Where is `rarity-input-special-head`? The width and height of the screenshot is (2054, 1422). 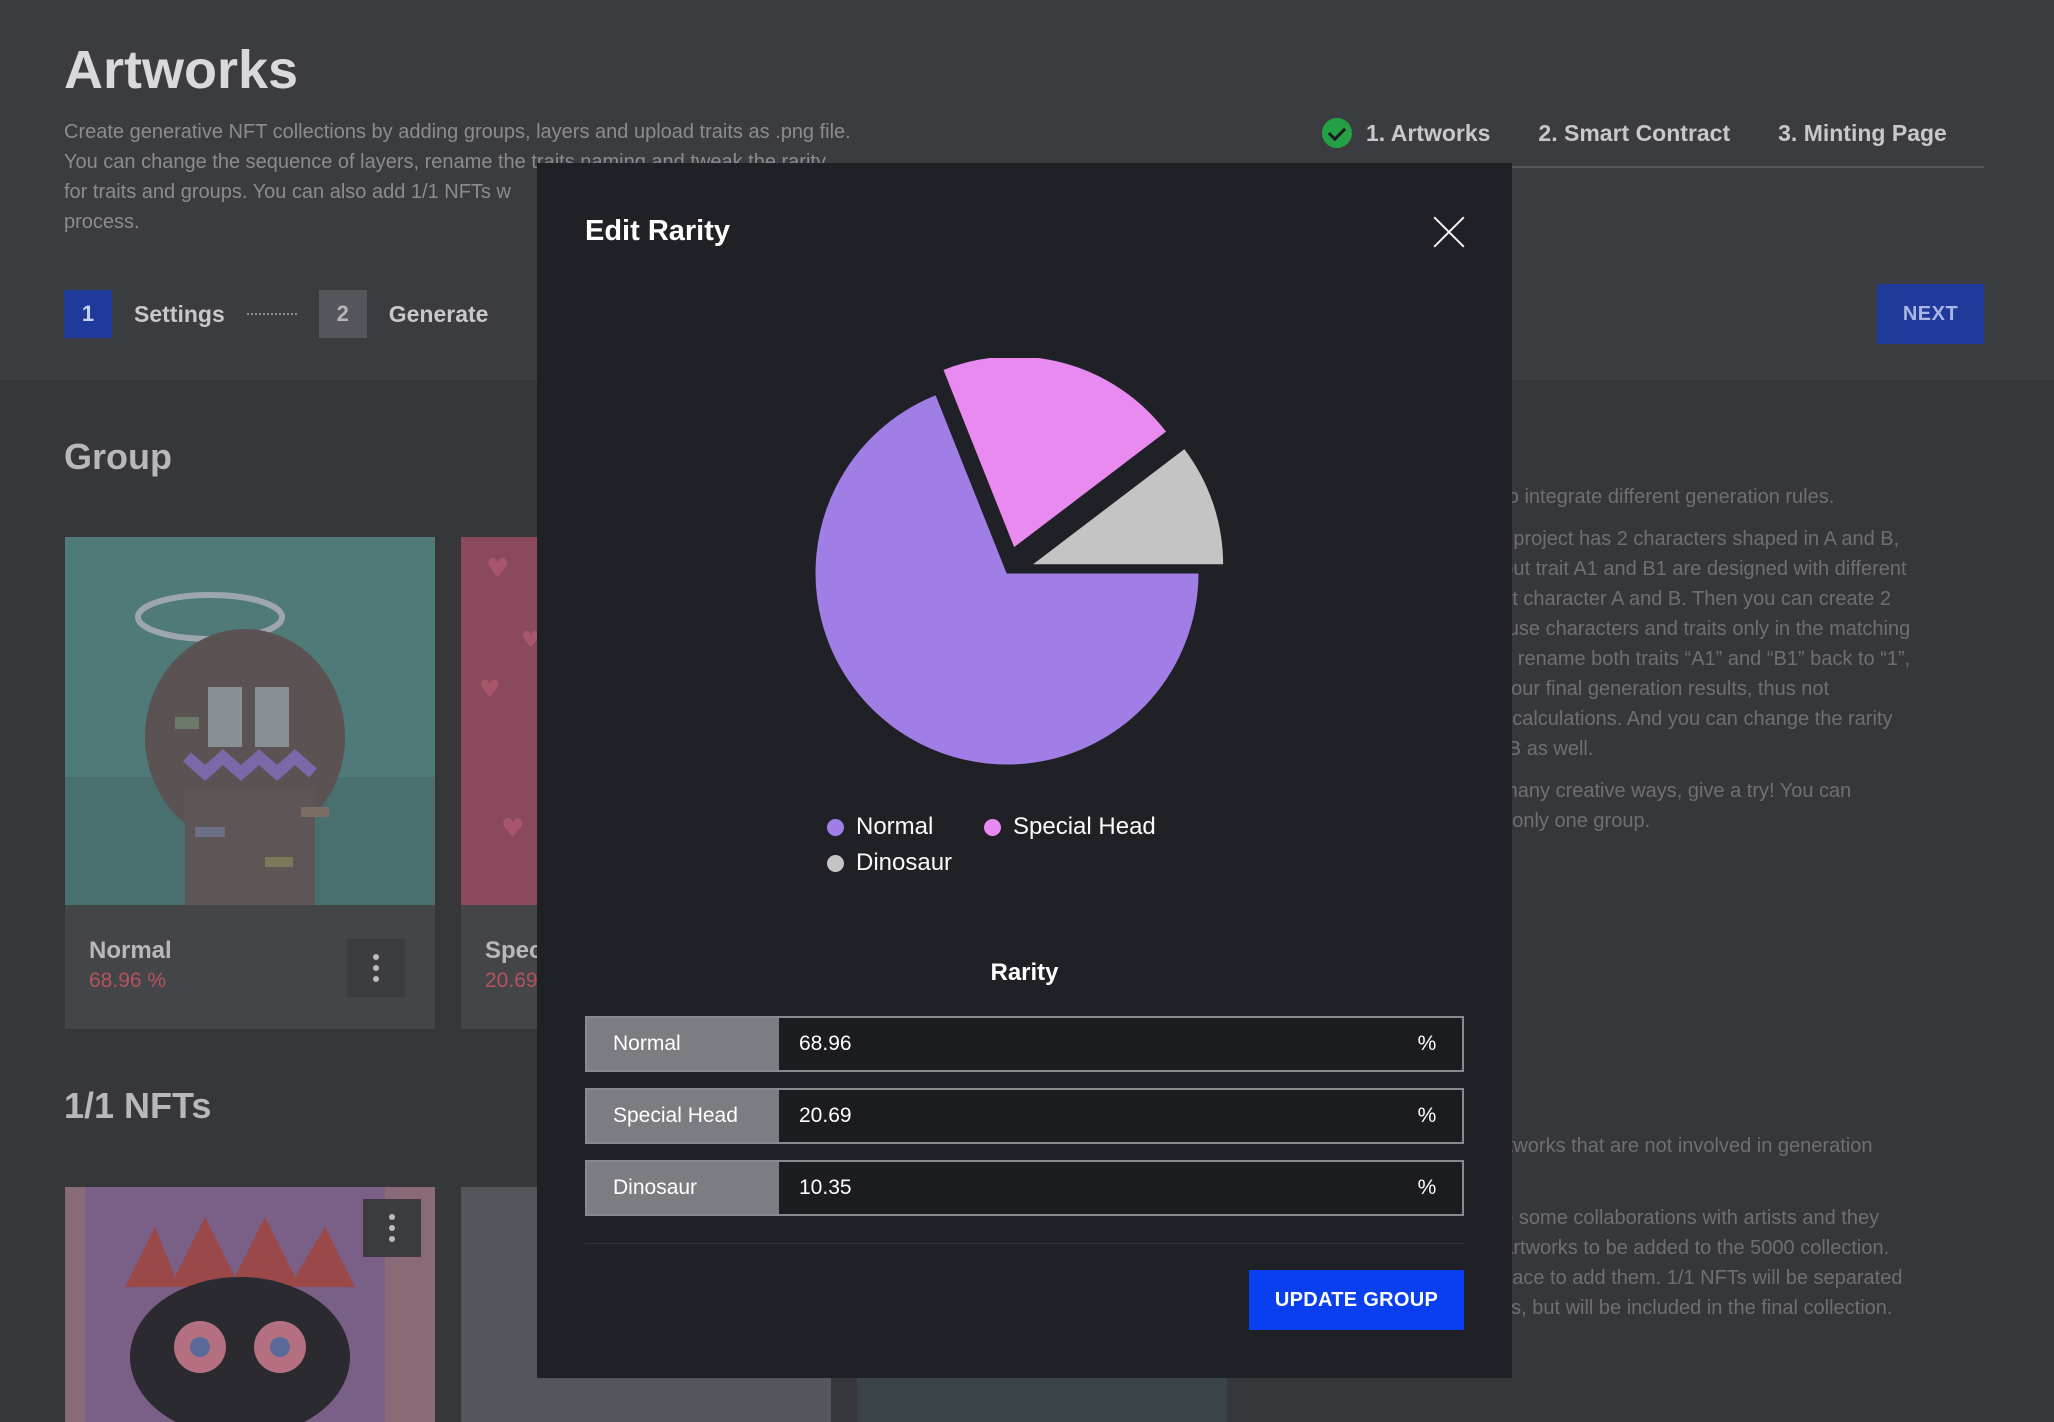 rarity-input-special-head is located at coordinates (1085, 1116).